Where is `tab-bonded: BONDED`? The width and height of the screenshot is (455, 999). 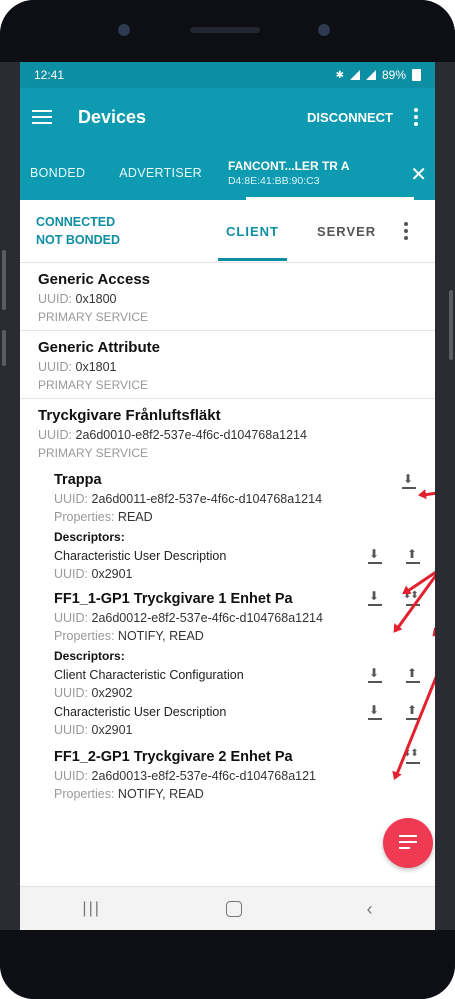 tab-bonded: BONDED is located at coordinates (57, 173).